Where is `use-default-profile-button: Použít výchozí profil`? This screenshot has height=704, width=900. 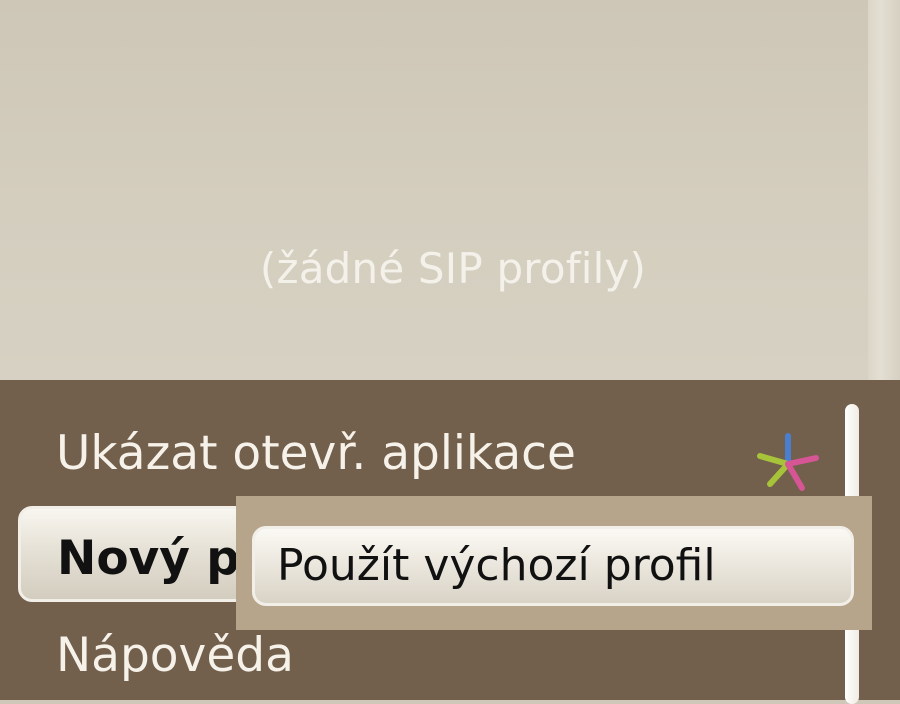
use-default-profile-button: Použít výchozí profil is located at coordinates (553, 566).